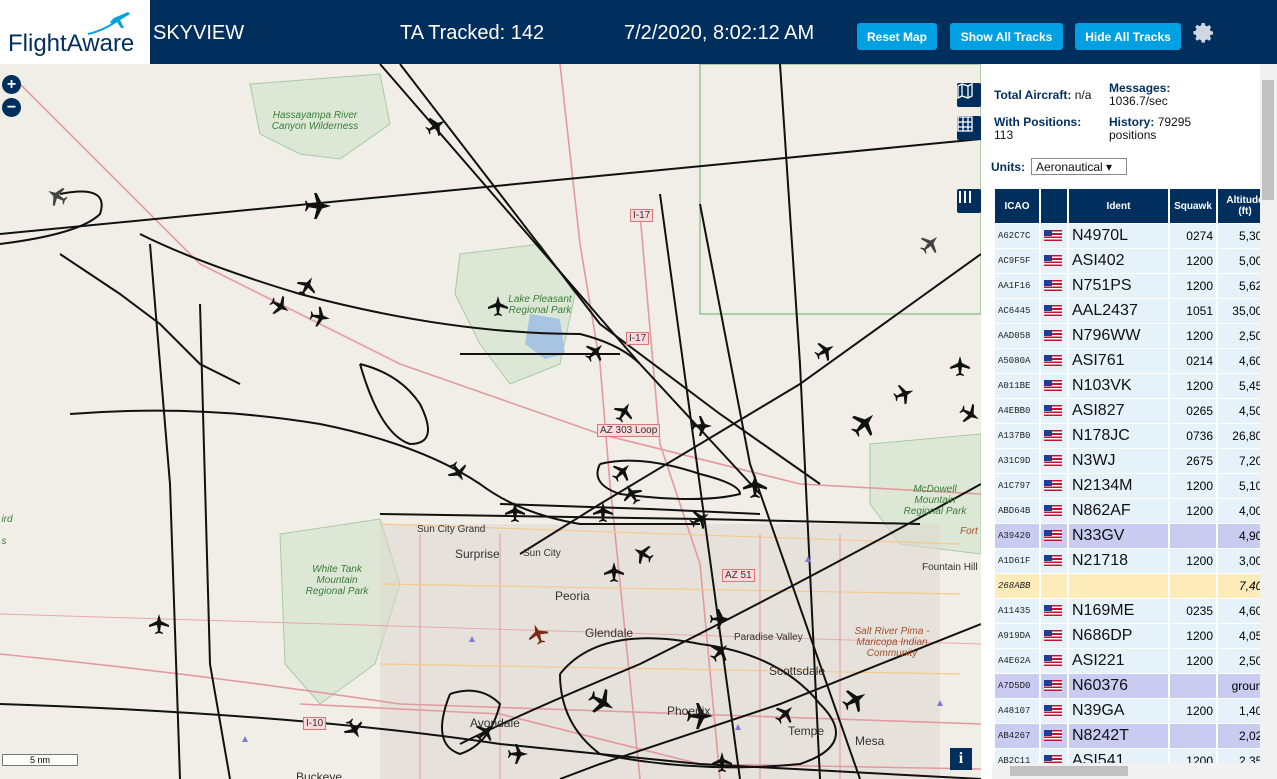 This screenshot has height=779, width=1277. What do you see at coordinates (1006, 36) in the screenshot?
I see `show-all-tracks-button: Show All Tracks` at bounding box center [1006, 36].